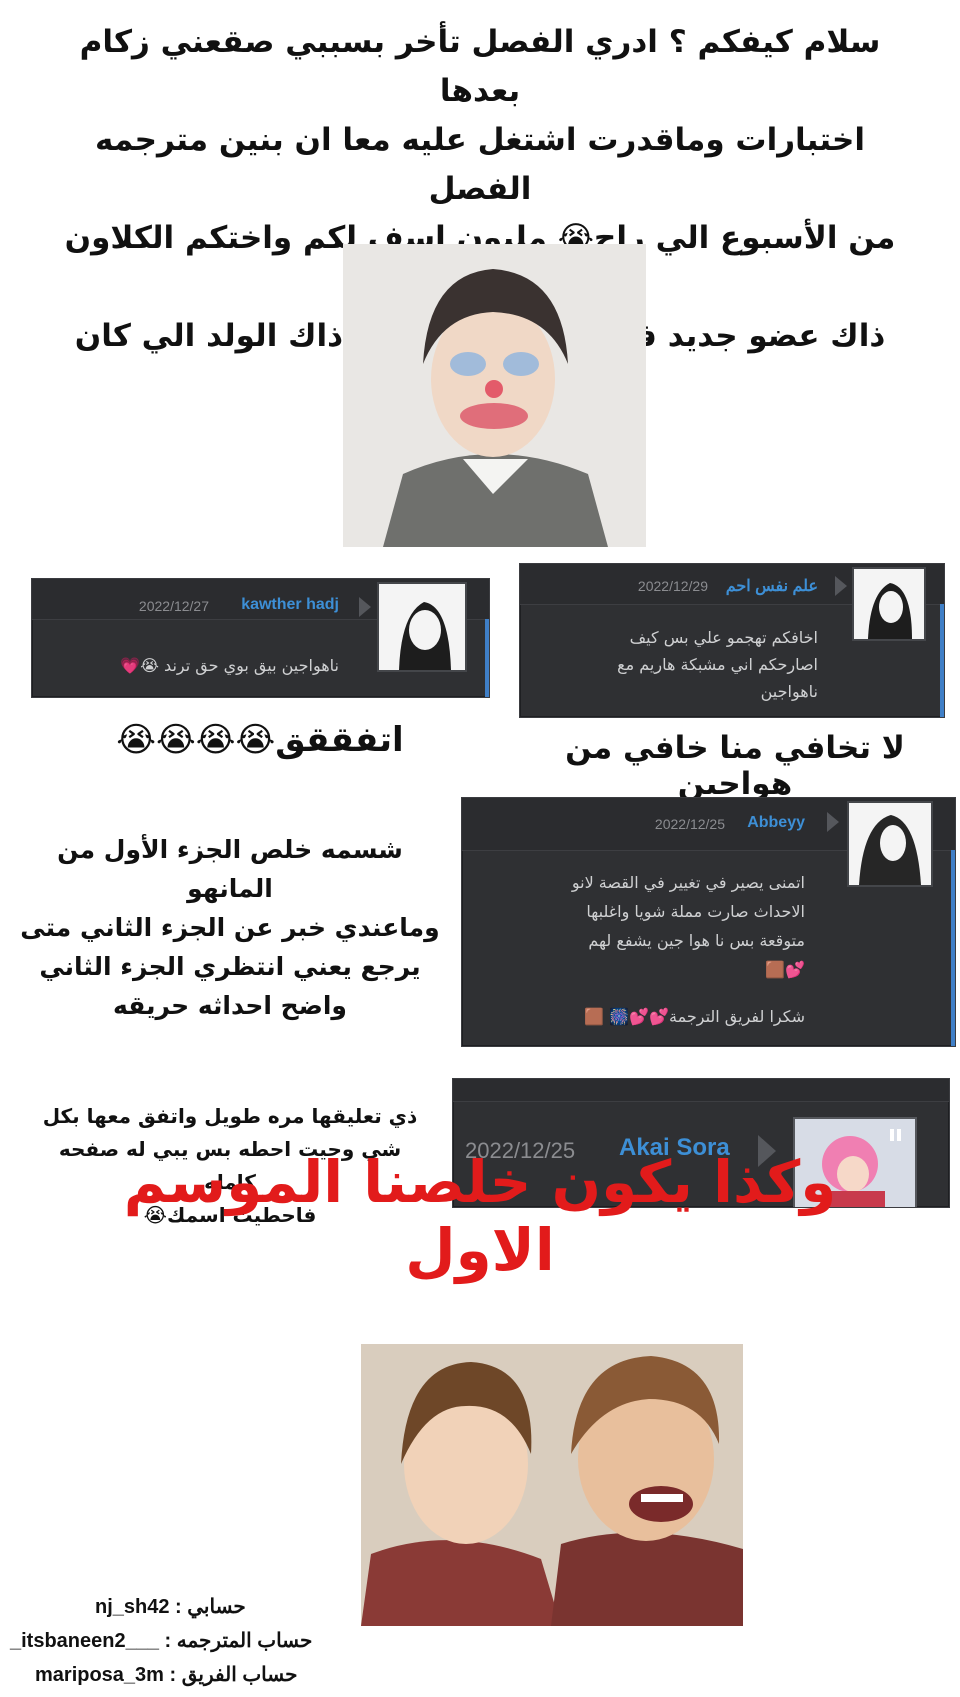 The height and width of the screenshot is (1697, 960). Describe the element at coordinates (84, 1641) in the screenshot. I see `credit-value: _itsbaneen2___` at that location.